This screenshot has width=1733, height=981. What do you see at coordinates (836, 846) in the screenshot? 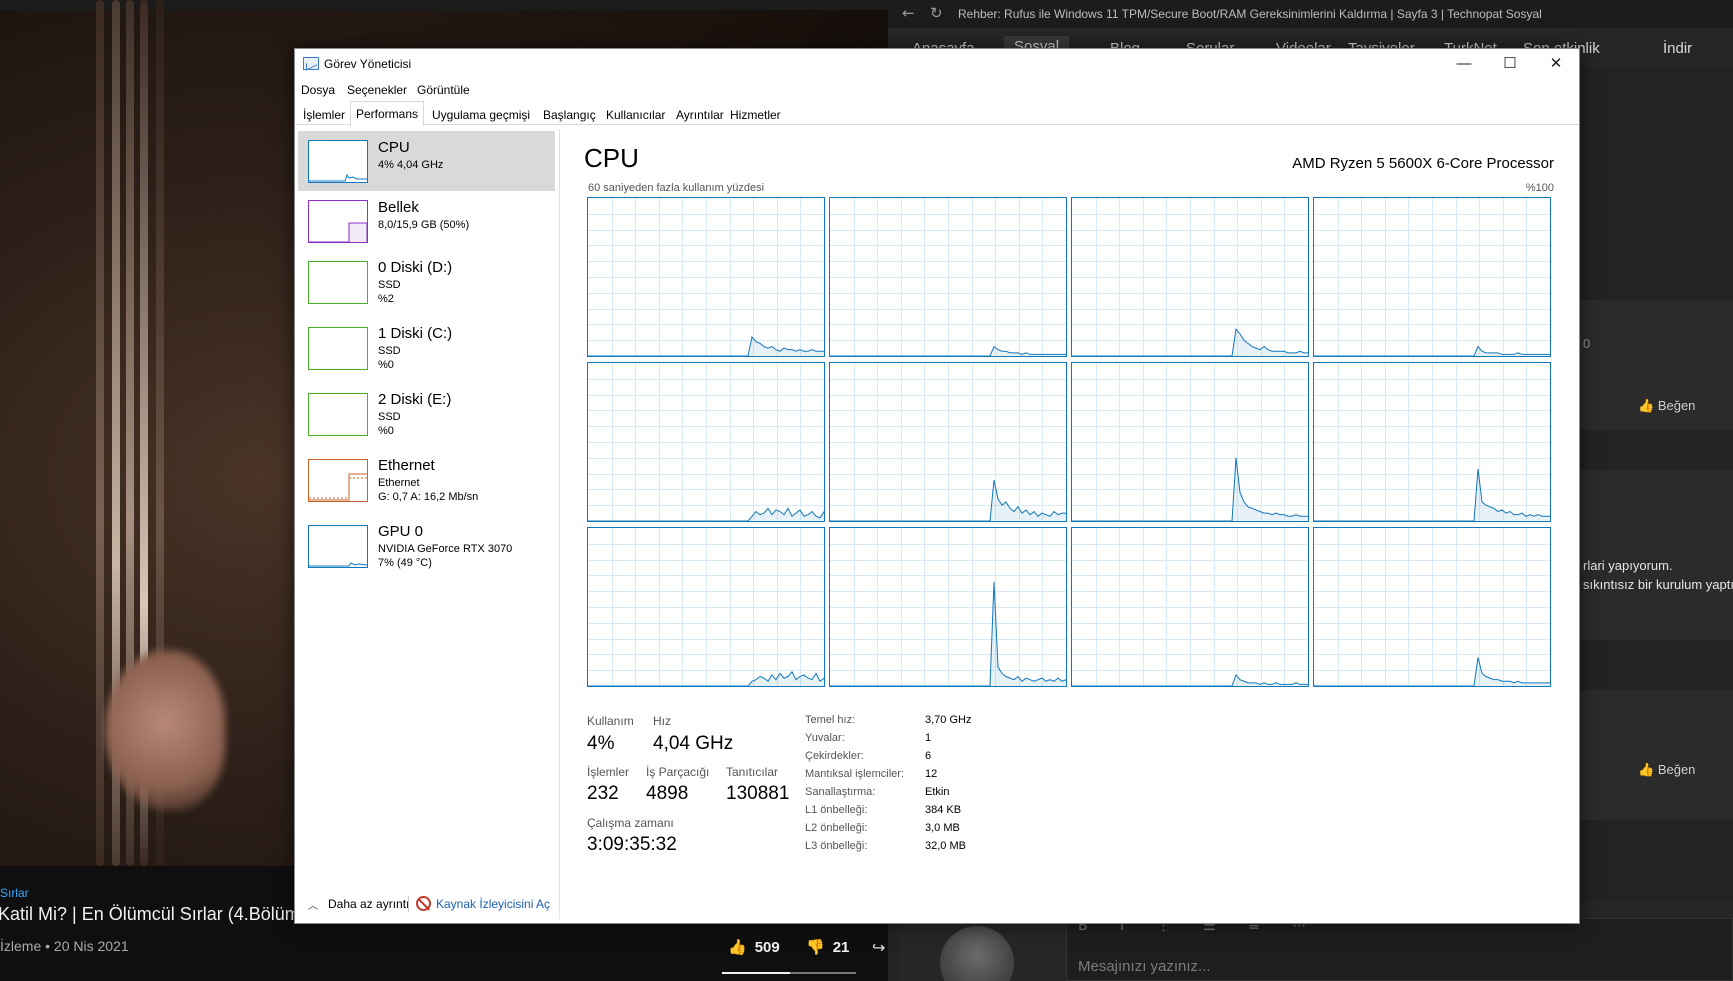
I see `spec-label: L3 önbelleği:` at bounding box center [836, 846].